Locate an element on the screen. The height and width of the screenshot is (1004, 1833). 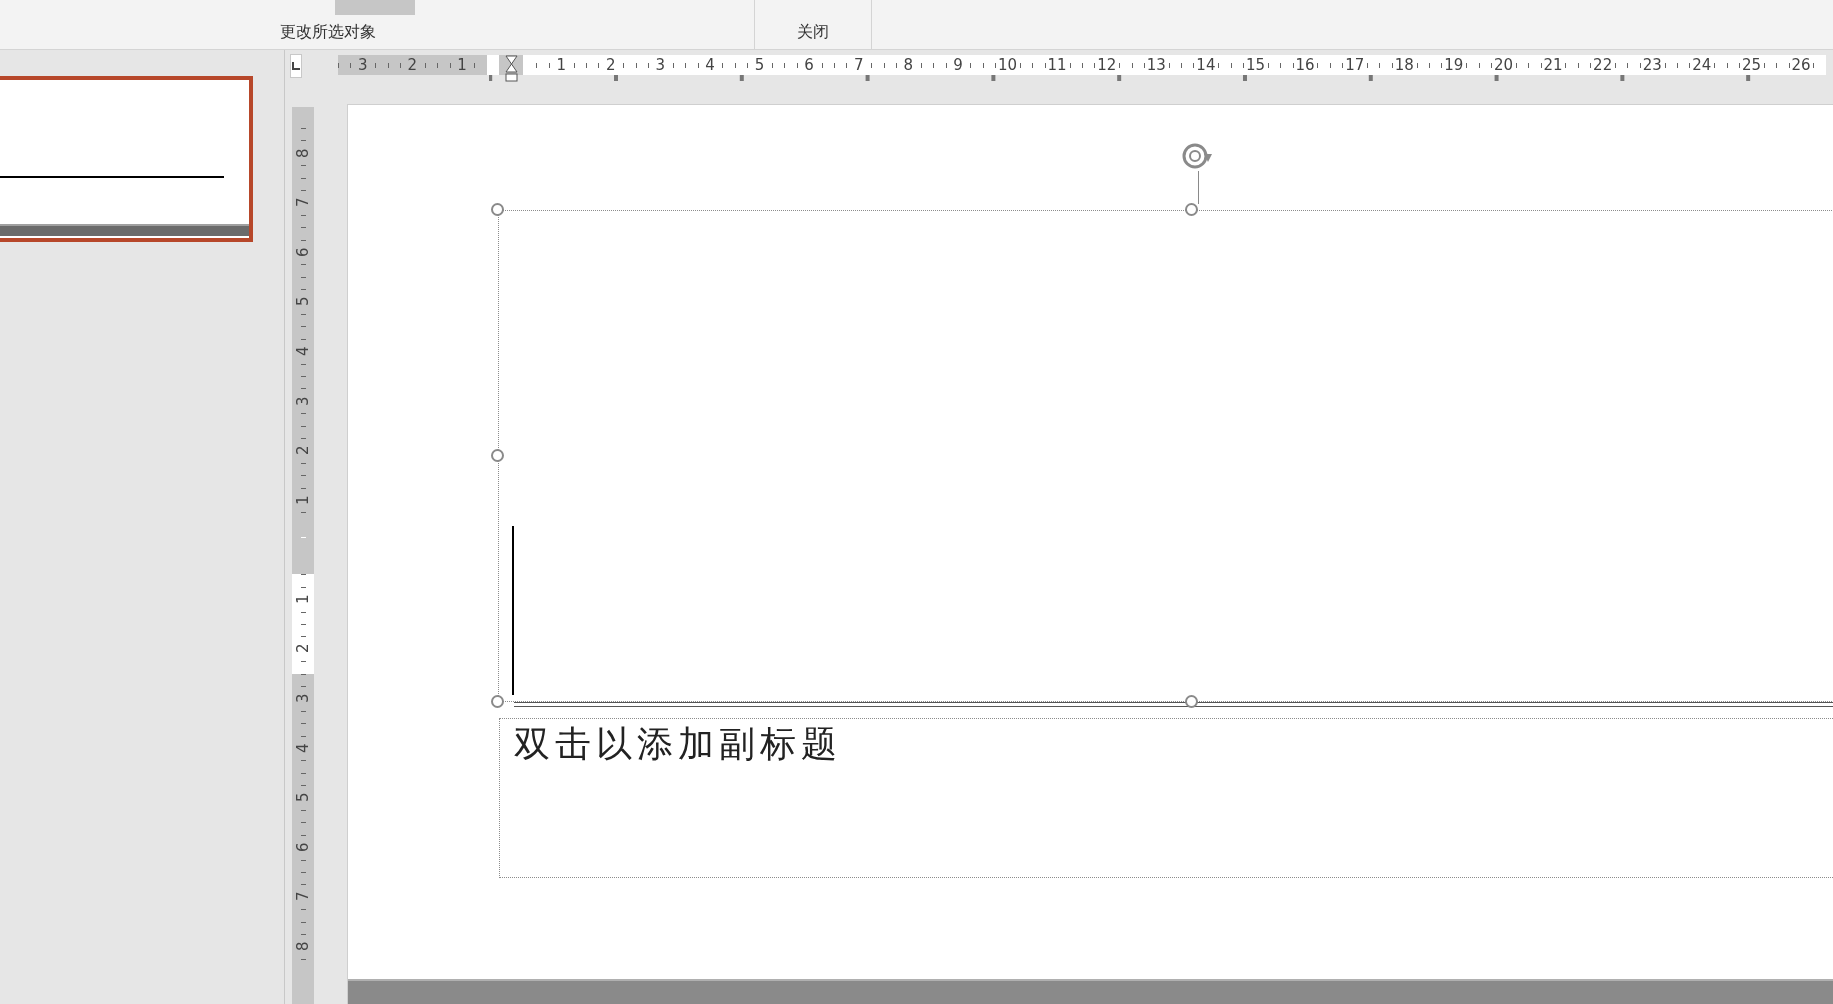
ruler-label: 24 is located at coordinates (1702, 65).